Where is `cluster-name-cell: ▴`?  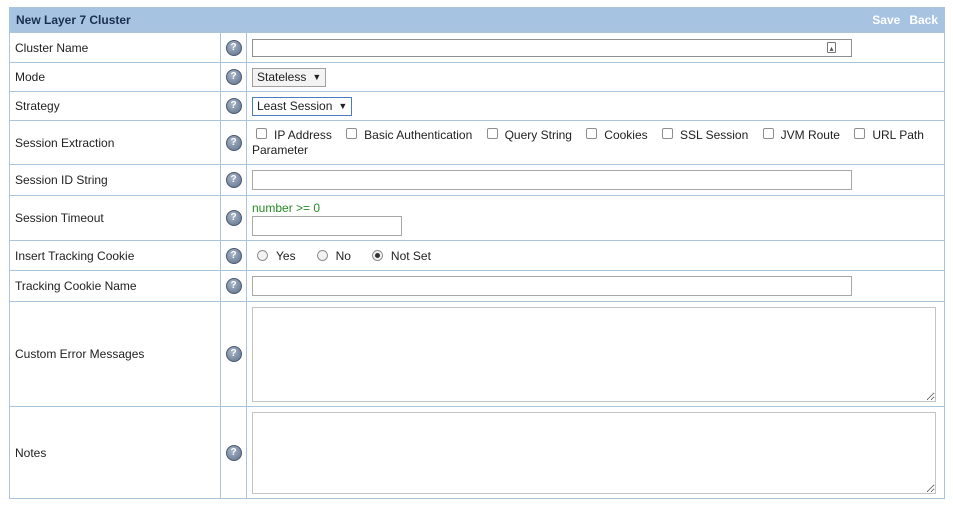
cluster-name-cell: ▴ is located at coordinates (595, 47).